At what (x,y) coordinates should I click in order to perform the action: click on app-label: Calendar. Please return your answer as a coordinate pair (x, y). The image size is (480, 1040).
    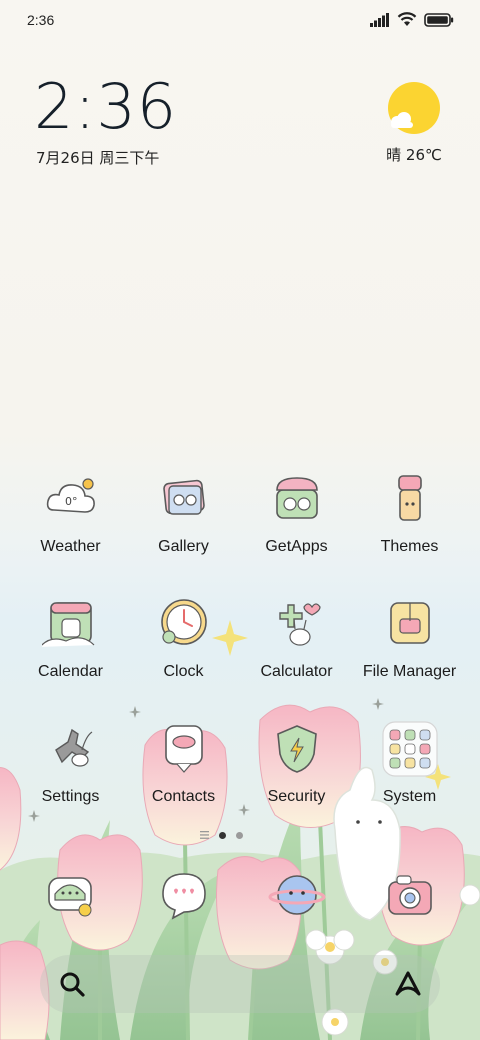
    Looking at the image, I should click on (70, 671).